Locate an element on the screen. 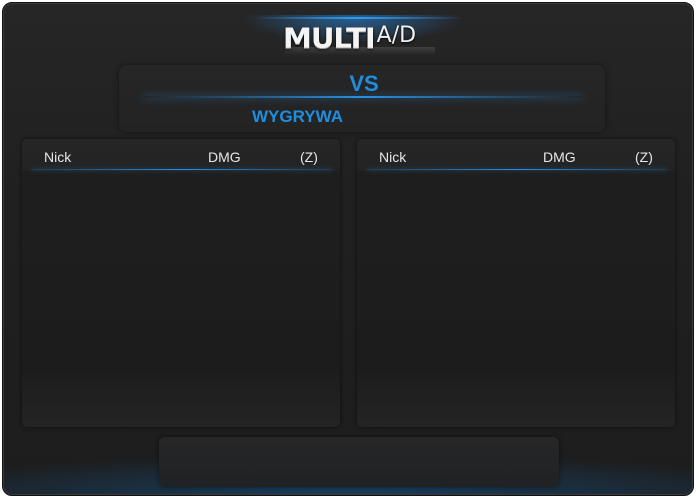 The image size is (700, 500). score-panel: VS WYGRYWA is located at coordinates (362, 98).